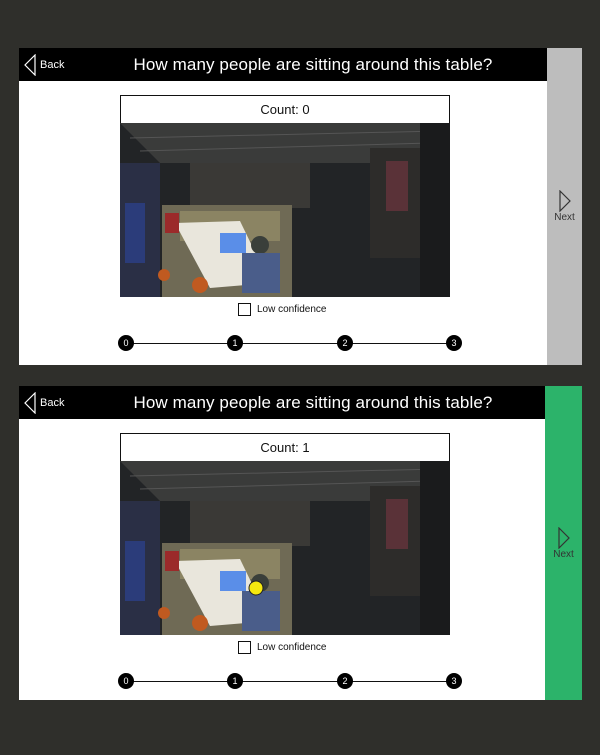 Image resolution: width=600 pixels, height=755 pixels. Describe the element at coordinates (285, 447) in the screenshot. I see `count-display: Count: 1` at that location.